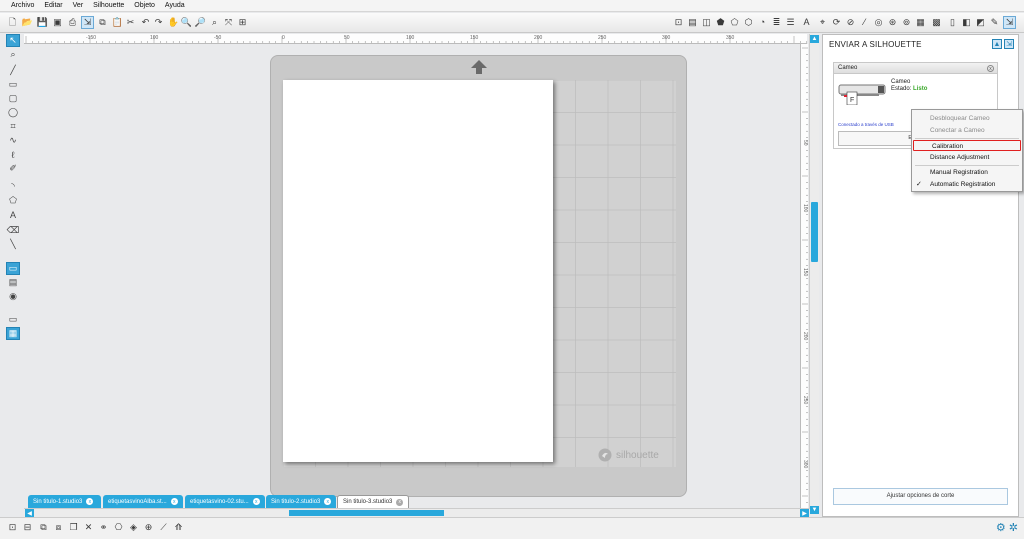 The height and width of the screenshot is (539, 1024). I want to click on knife-tool-icon: ✎, so click(994, 22).